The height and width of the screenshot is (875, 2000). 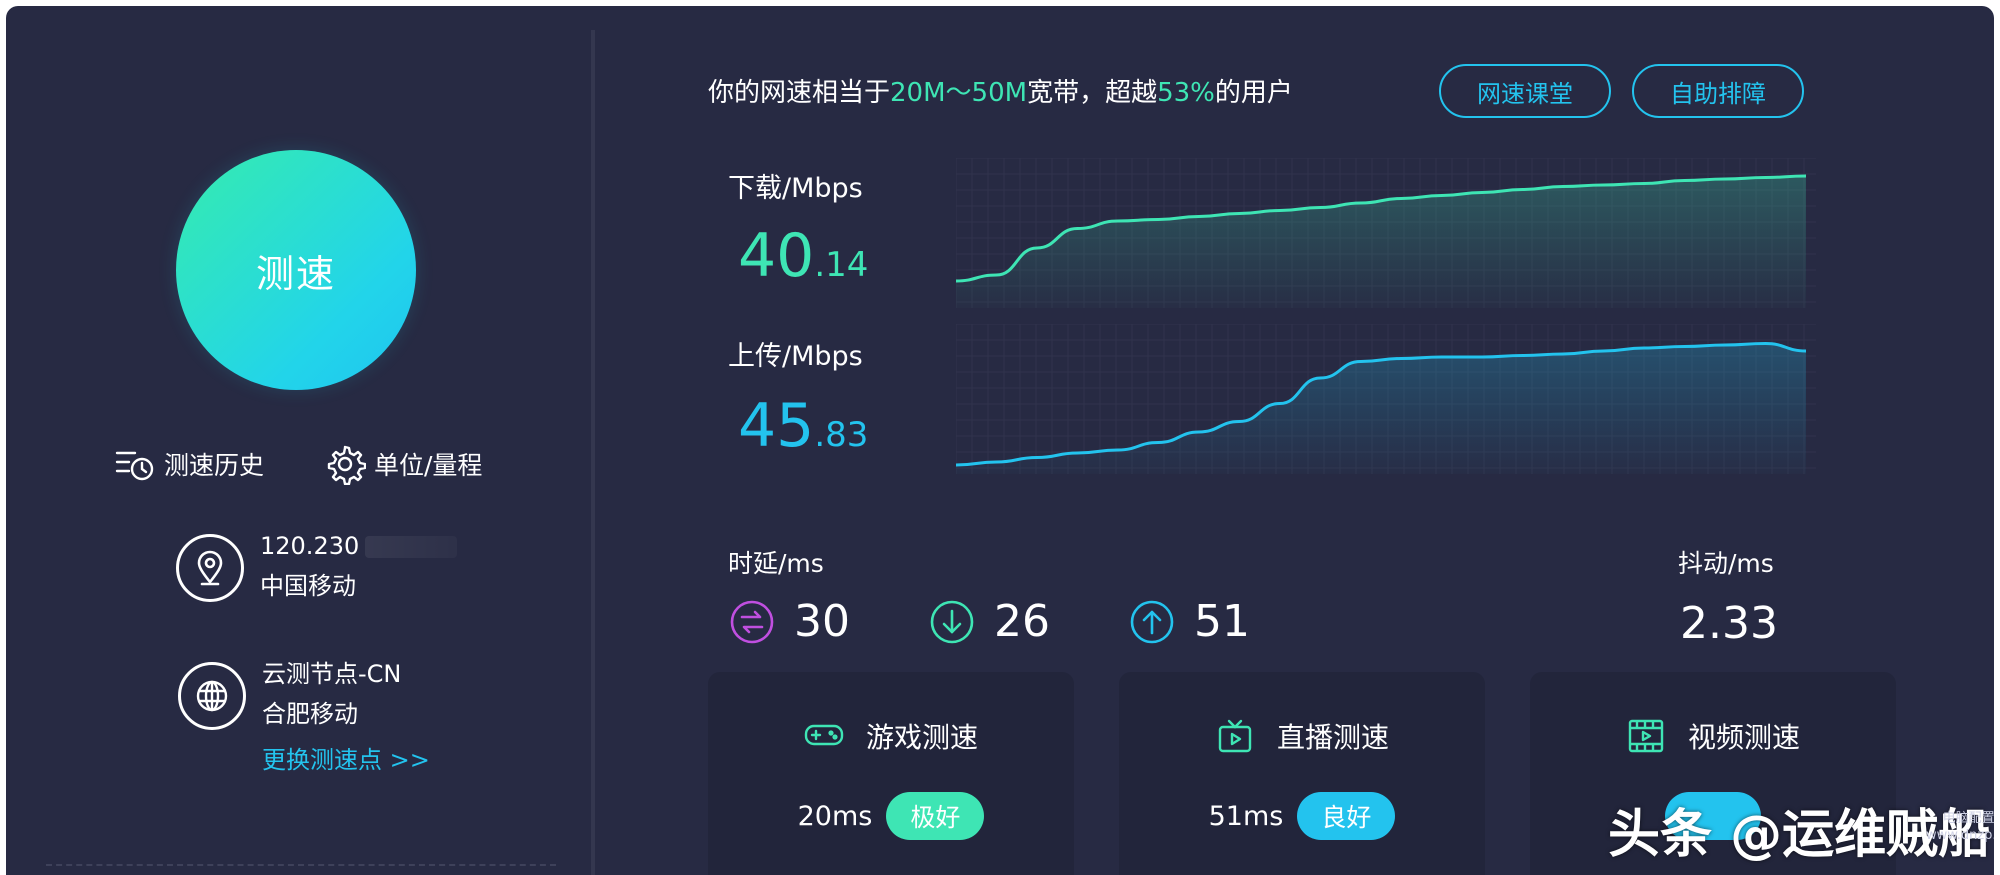 I want to click on speedtest-history-link: 测速历史, so click(x=189, y=464).